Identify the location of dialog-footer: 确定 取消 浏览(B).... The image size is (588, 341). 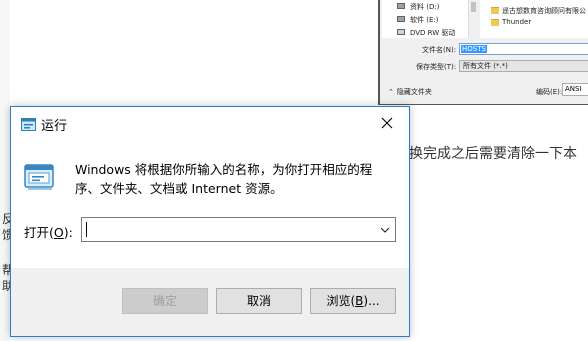
(210, 302).